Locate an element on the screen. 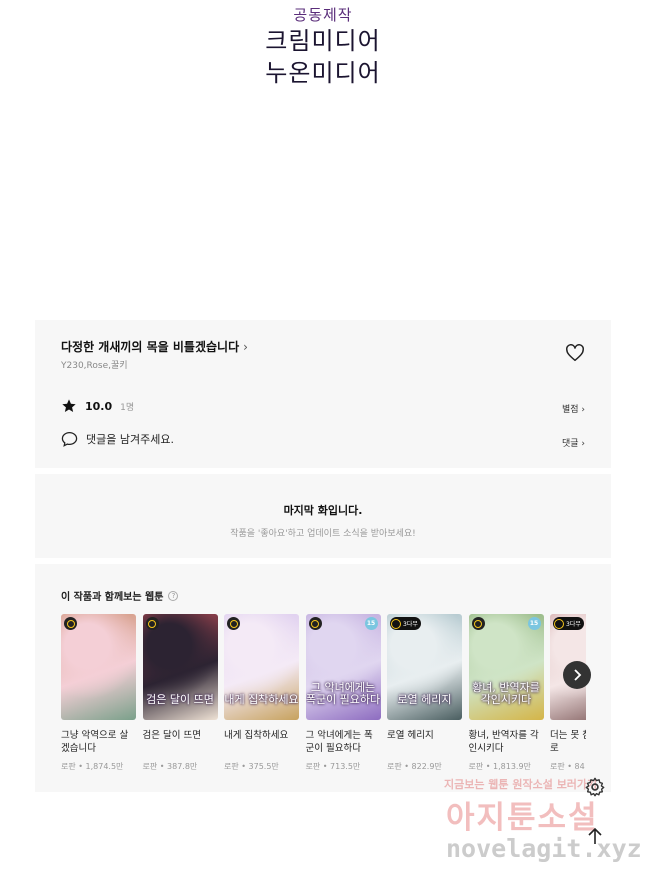  cover-thumbnail is located at coordinates (98, 667).